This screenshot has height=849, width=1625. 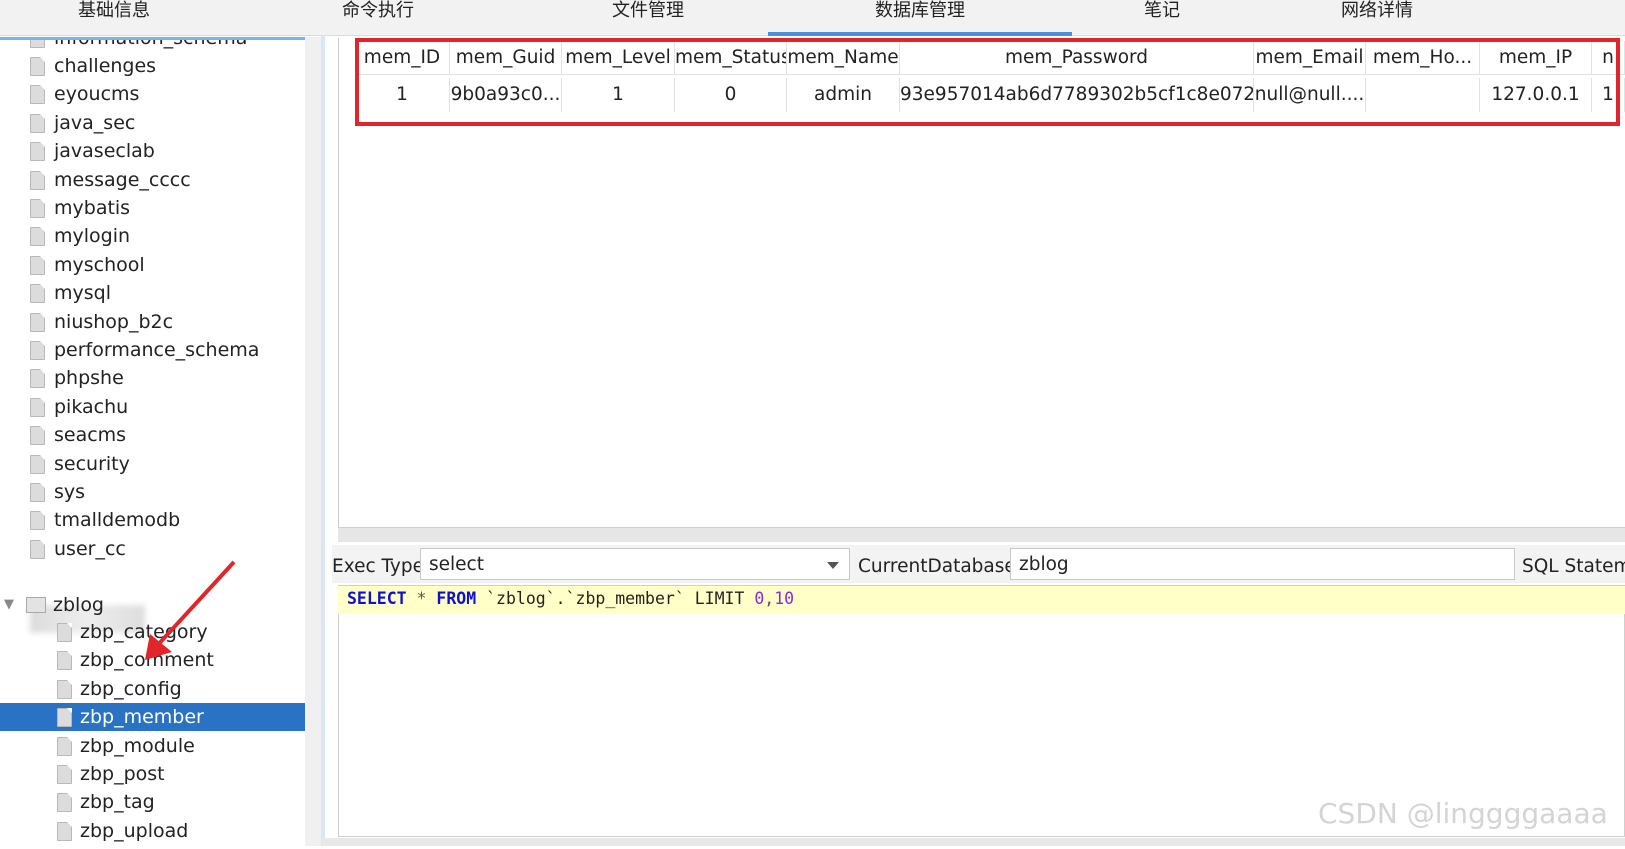 I want to click on annotation-arrow, so click(x=190, y=610).